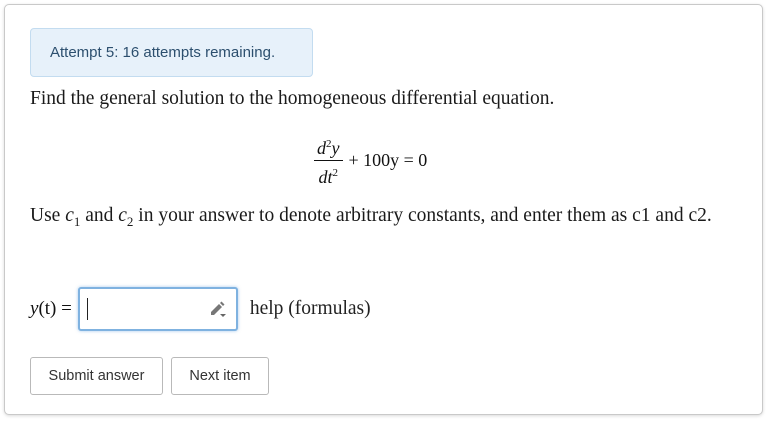 The height and width of the screenshot is (431, 779). Describe the element at coordinates (388, 159) in the screenshot. I see `equation-rest: + 100y = 0` at that location.